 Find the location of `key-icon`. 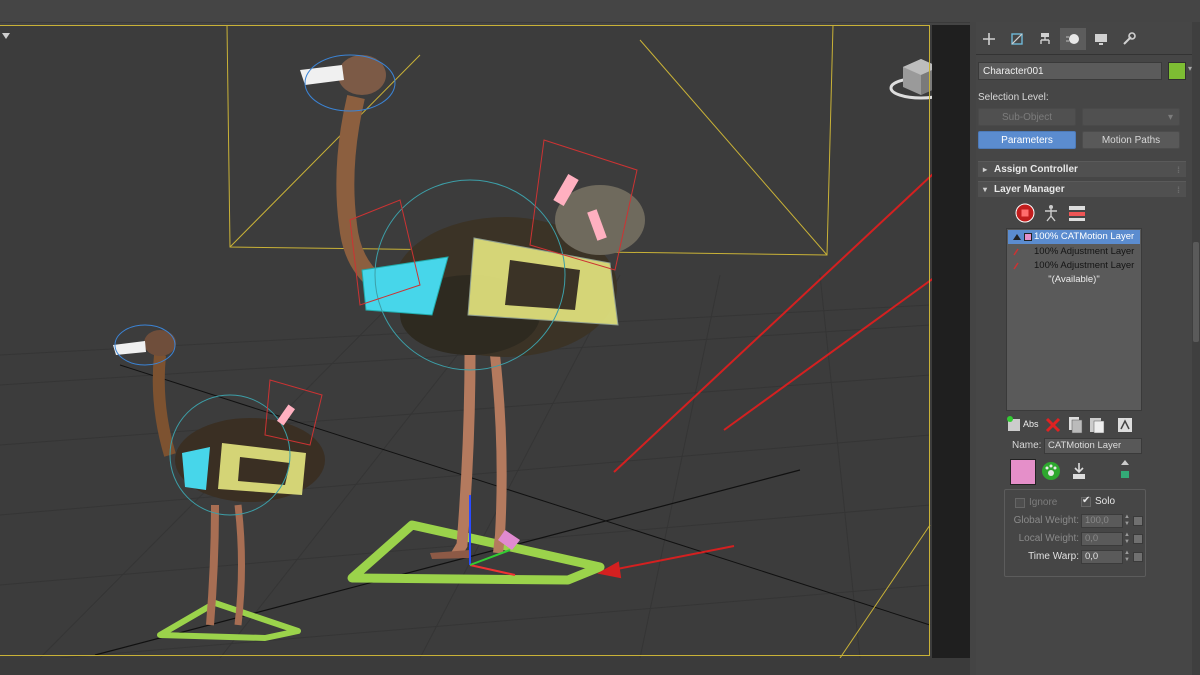

key-icon is located at coordinates (1125, 469).